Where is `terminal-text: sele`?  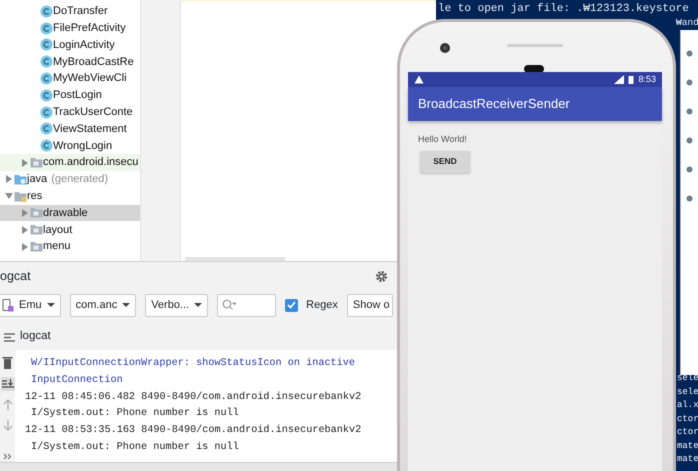 terminal-text: sele is located at coordinates (687, 392).